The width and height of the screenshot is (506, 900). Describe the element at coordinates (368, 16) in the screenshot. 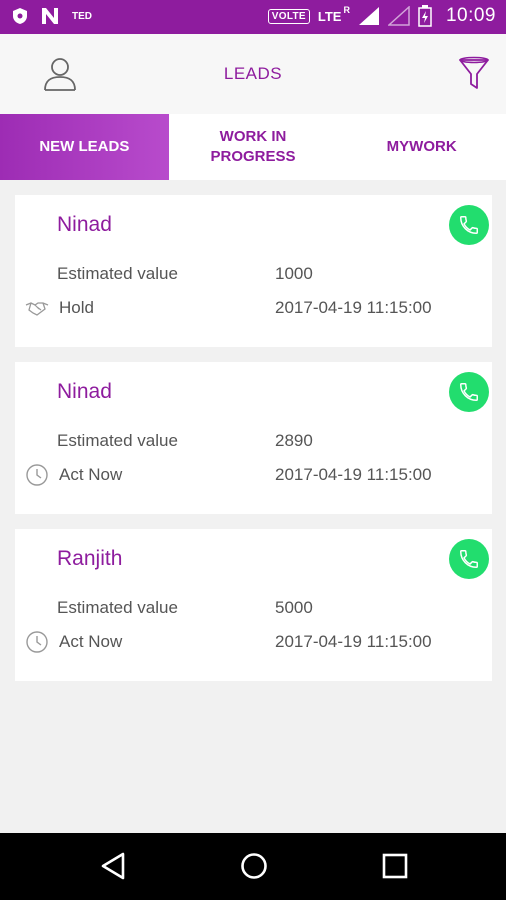

I see `signal-icon` at that location.